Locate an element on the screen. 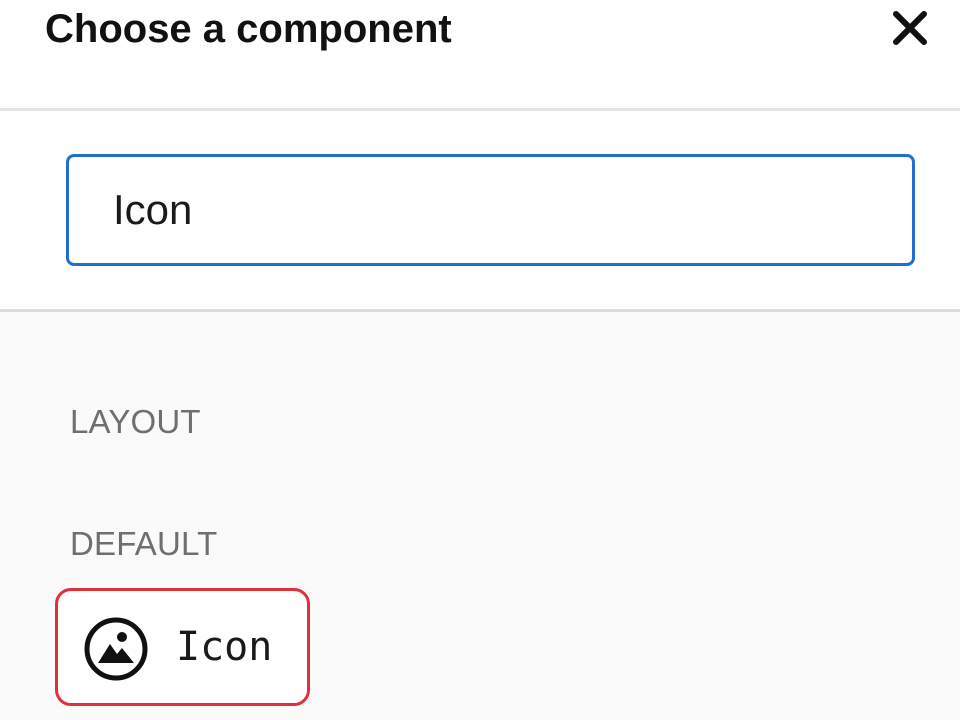  component-item-icon: Icon is located at coordinates (182, 647).